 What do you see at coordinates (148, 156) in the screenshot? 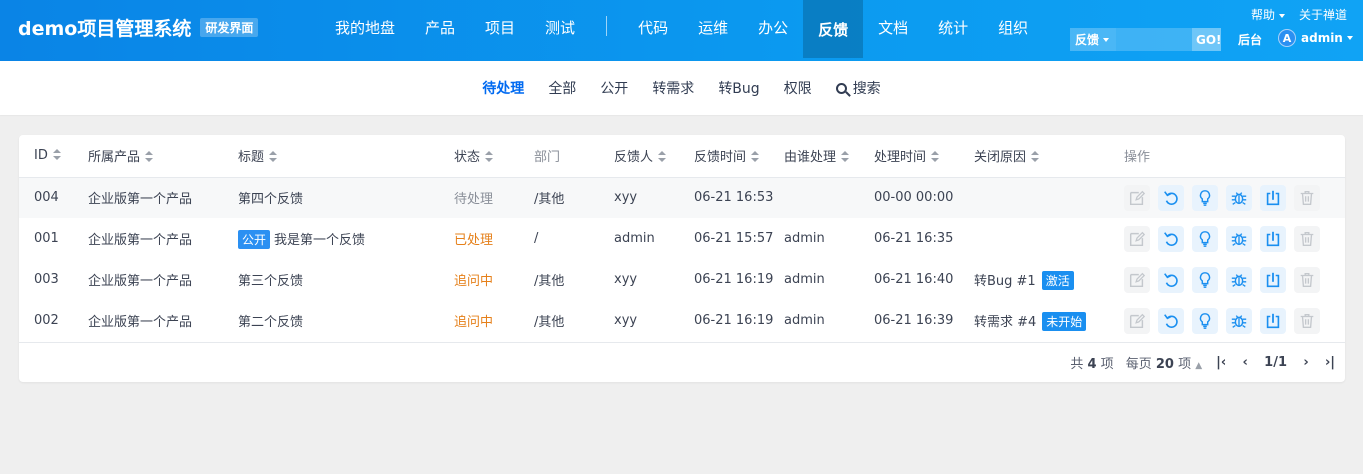
I see `col-product: 所属产品` at bounding box center [148, 156].